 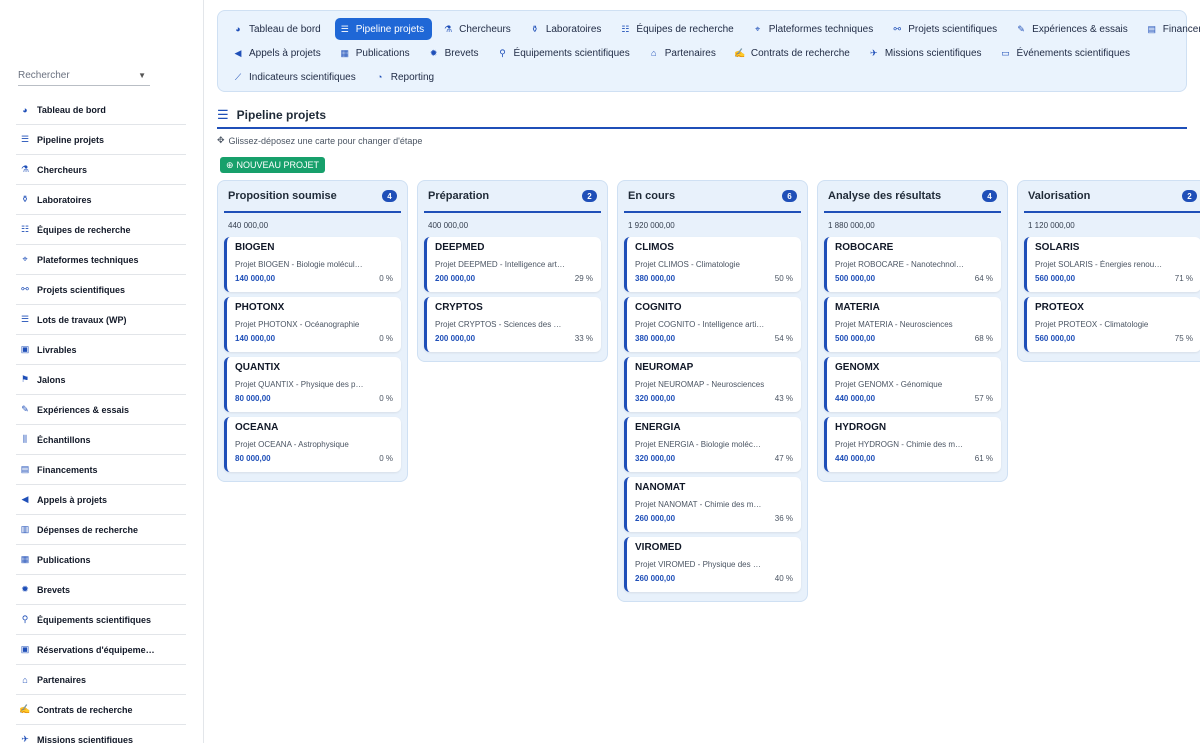 What do you see at coordinates (51, 379) in the screenshot?
I see `sidebar-item-label: Jalons` at bounding box center [51, 379].